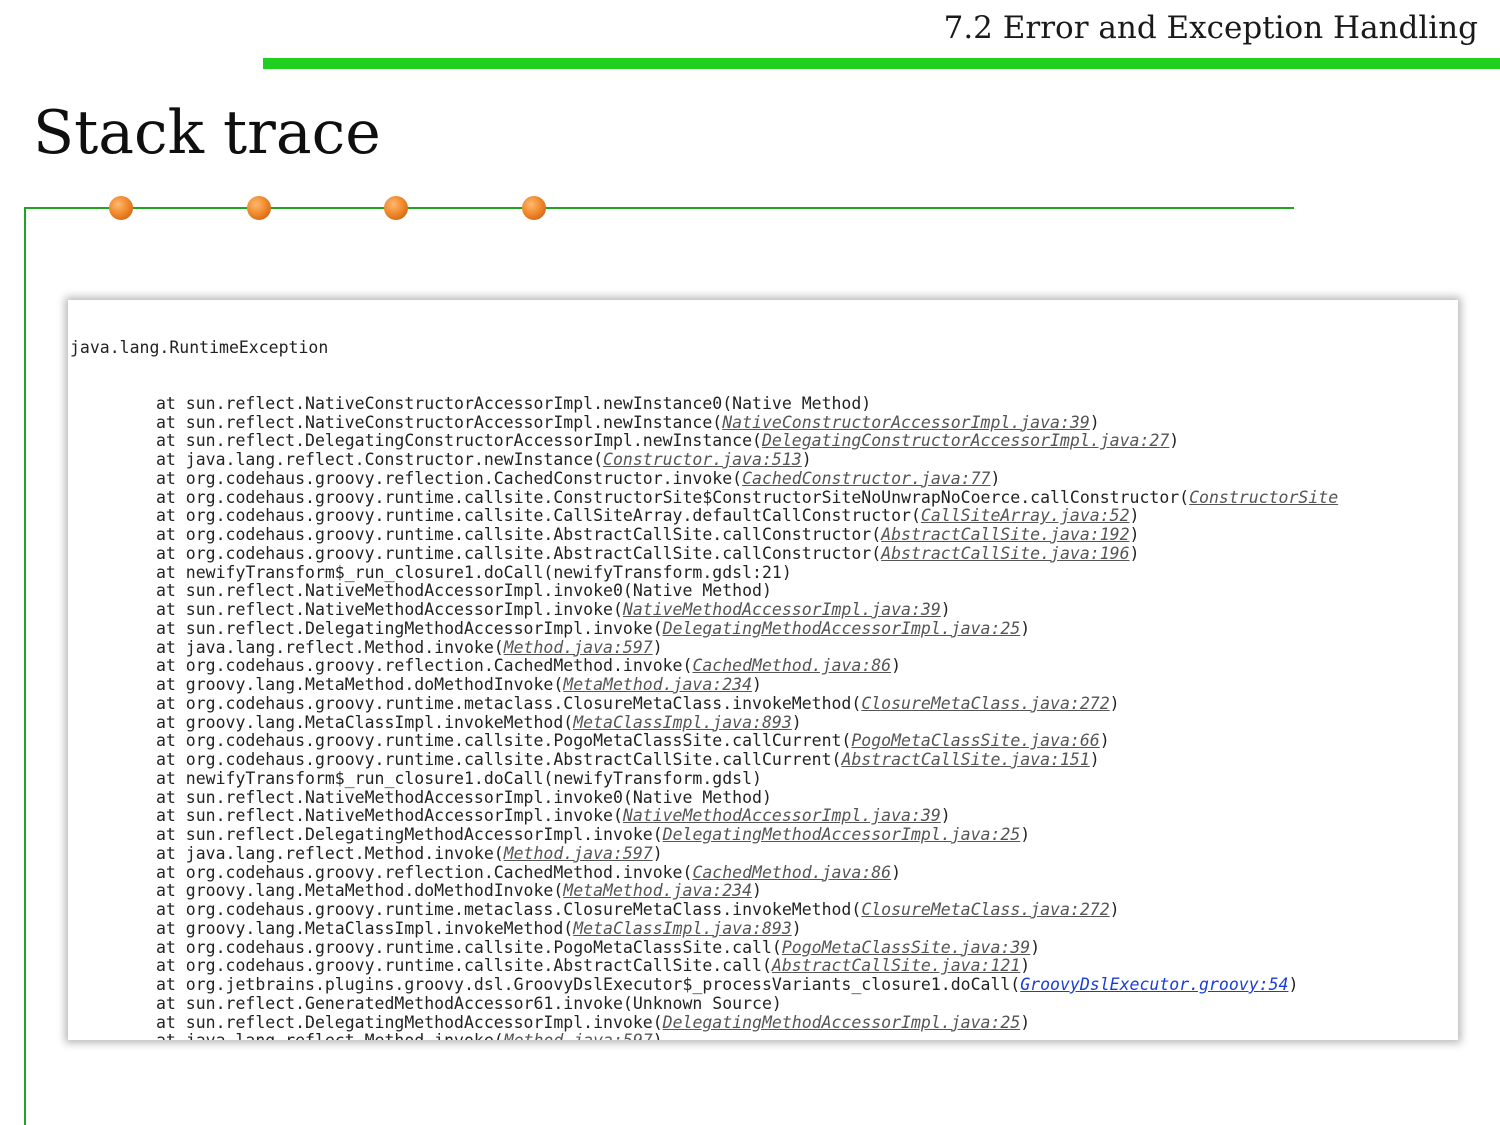 Image resolution: width=1500 pixels, height=1125 pixels. I want to click on source-file-link: NativeConstructorAccessorImpl.java:39, so click(906, 422).